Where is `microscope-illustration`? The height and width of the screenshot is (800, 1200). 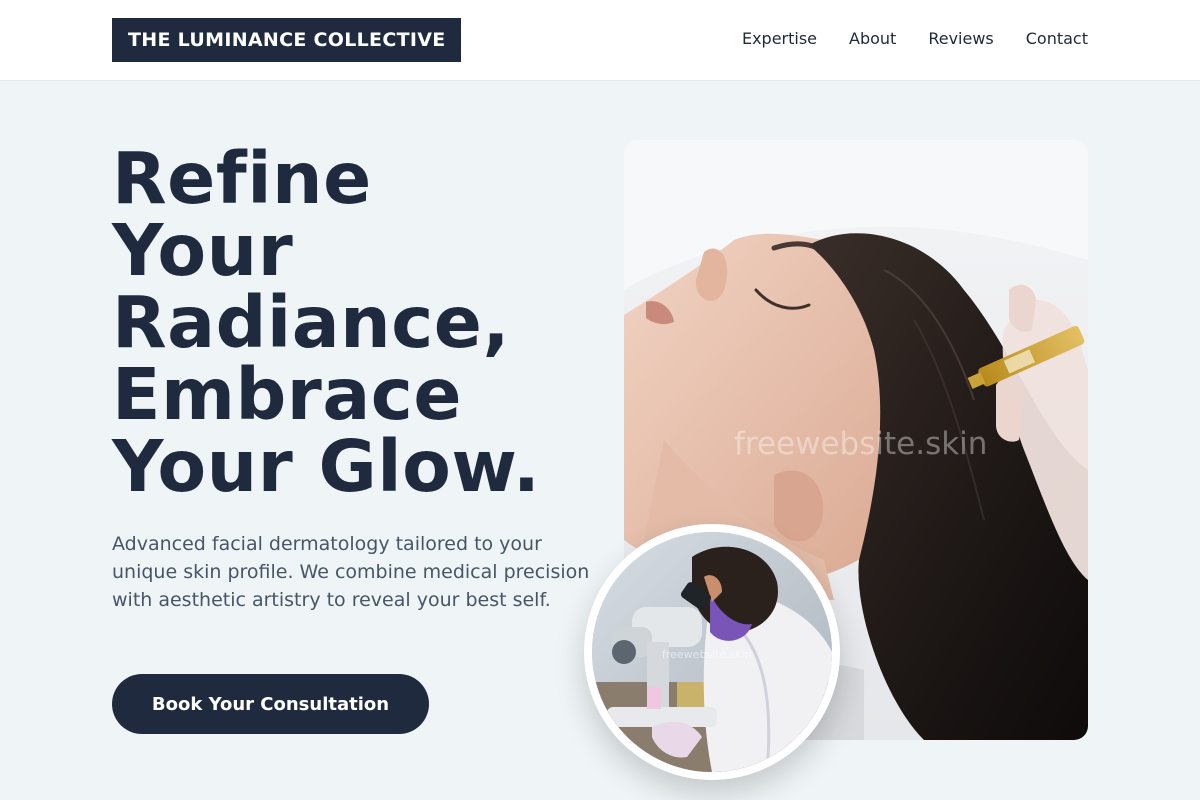
microscope-illustration is located at coordinates (712, 652).